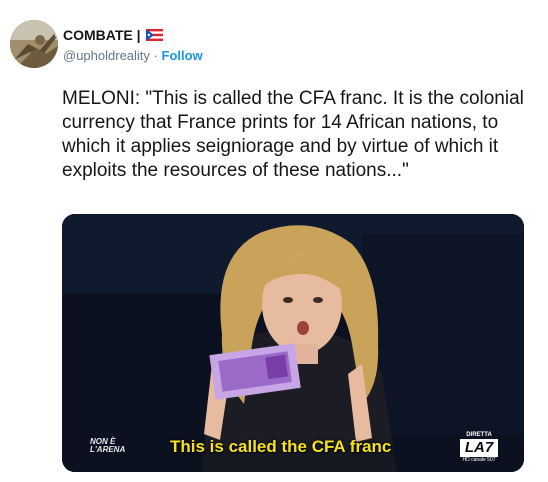  I want to click on avatar, so click(34, 44).